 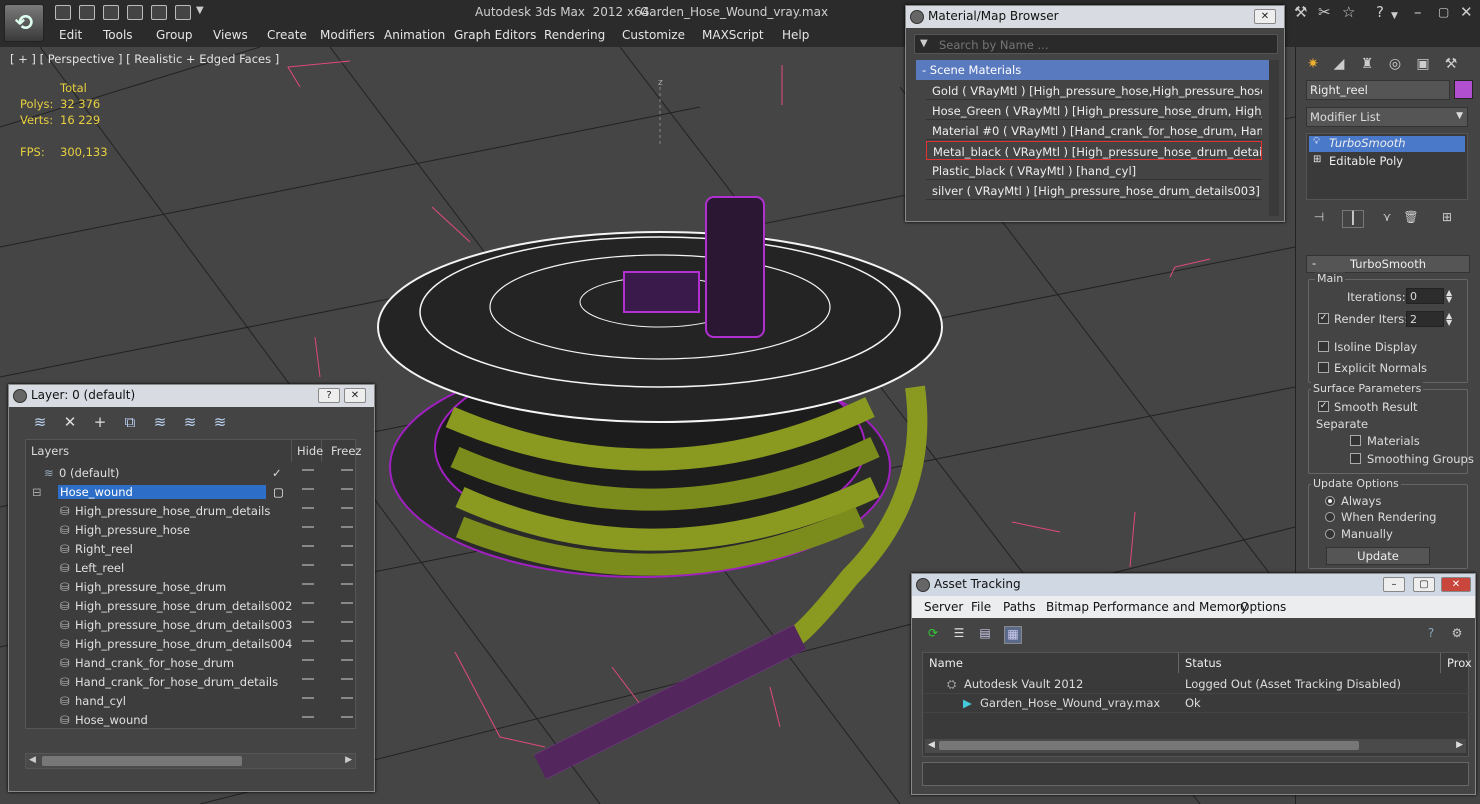 What do you see at coordinates (1324, 12) in the screenshot?
I see `key-icon: ✂` at bounding box center [1324, 12].